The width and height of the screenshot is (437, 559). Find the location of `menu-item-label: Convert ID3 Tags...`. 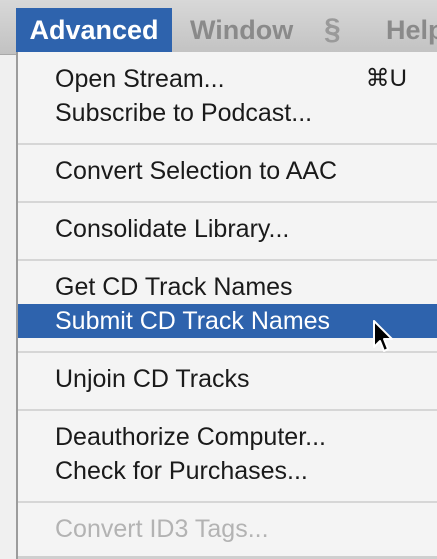

menu-item-label: Convert ID3 Tags... is located at coordinates (162, 529).